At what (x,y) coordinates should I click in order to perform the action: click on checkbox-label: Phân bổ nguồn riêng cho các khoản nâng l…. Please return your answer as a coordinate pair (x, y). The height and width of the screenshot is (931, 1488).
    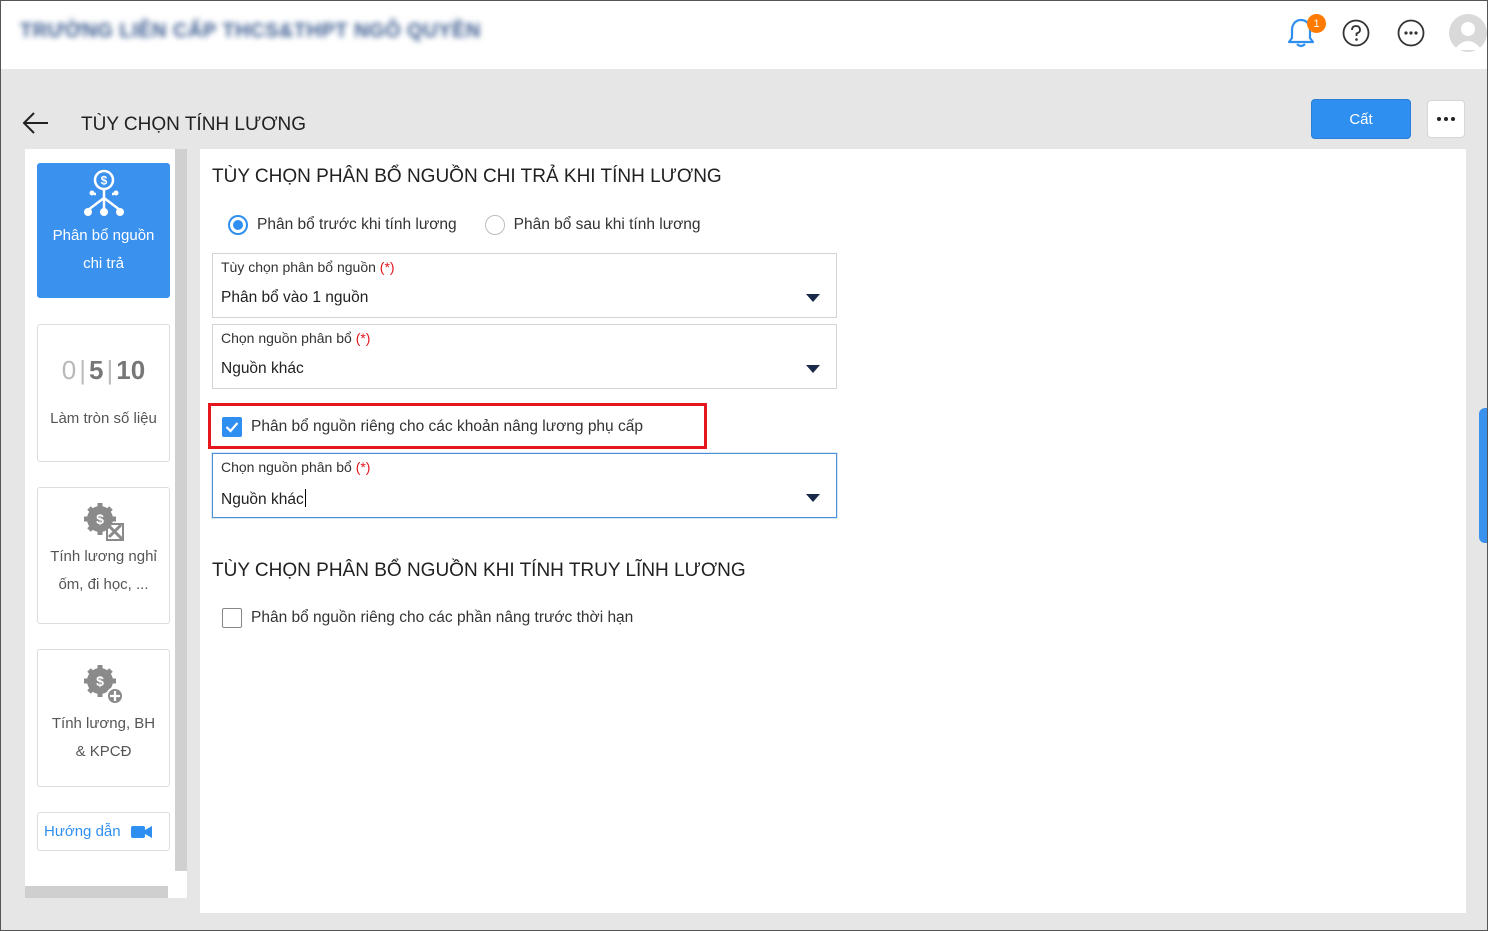
    Looking at the image, I should click on (447, 426).